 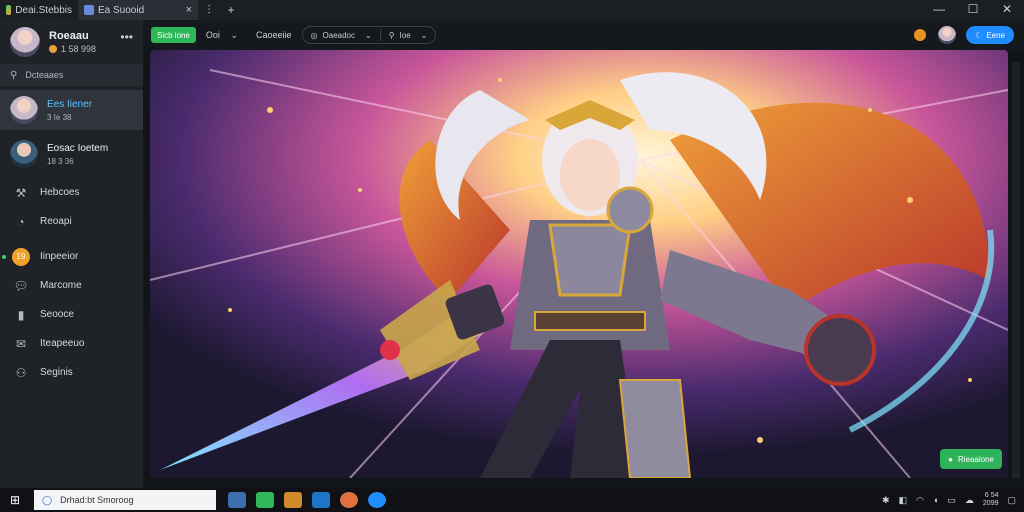 What do you see at coordinates (70, 104) in the screenshot?
I see `friend-name: Ees Iiener` at bounding box center [70, 104].